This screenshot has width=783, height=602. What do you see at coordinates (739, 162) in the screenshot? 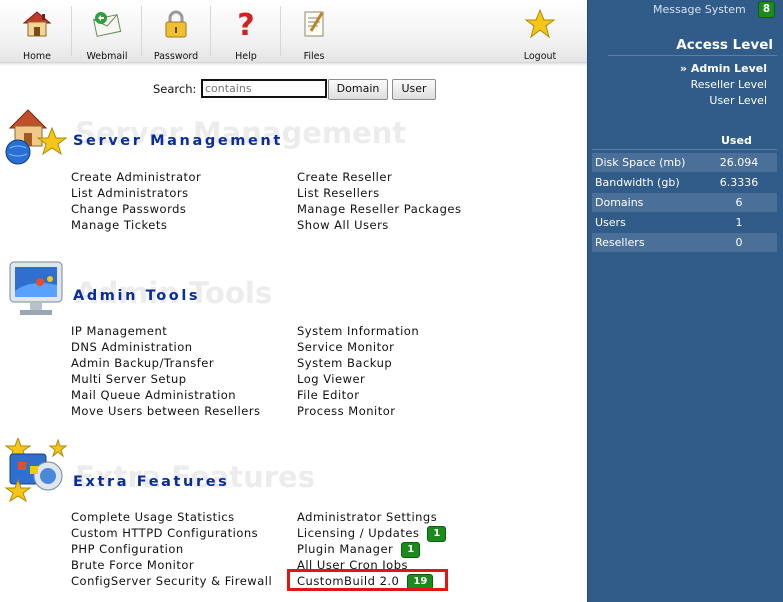
I see `stat-value: 26.094` at bounding box center [739, 162].